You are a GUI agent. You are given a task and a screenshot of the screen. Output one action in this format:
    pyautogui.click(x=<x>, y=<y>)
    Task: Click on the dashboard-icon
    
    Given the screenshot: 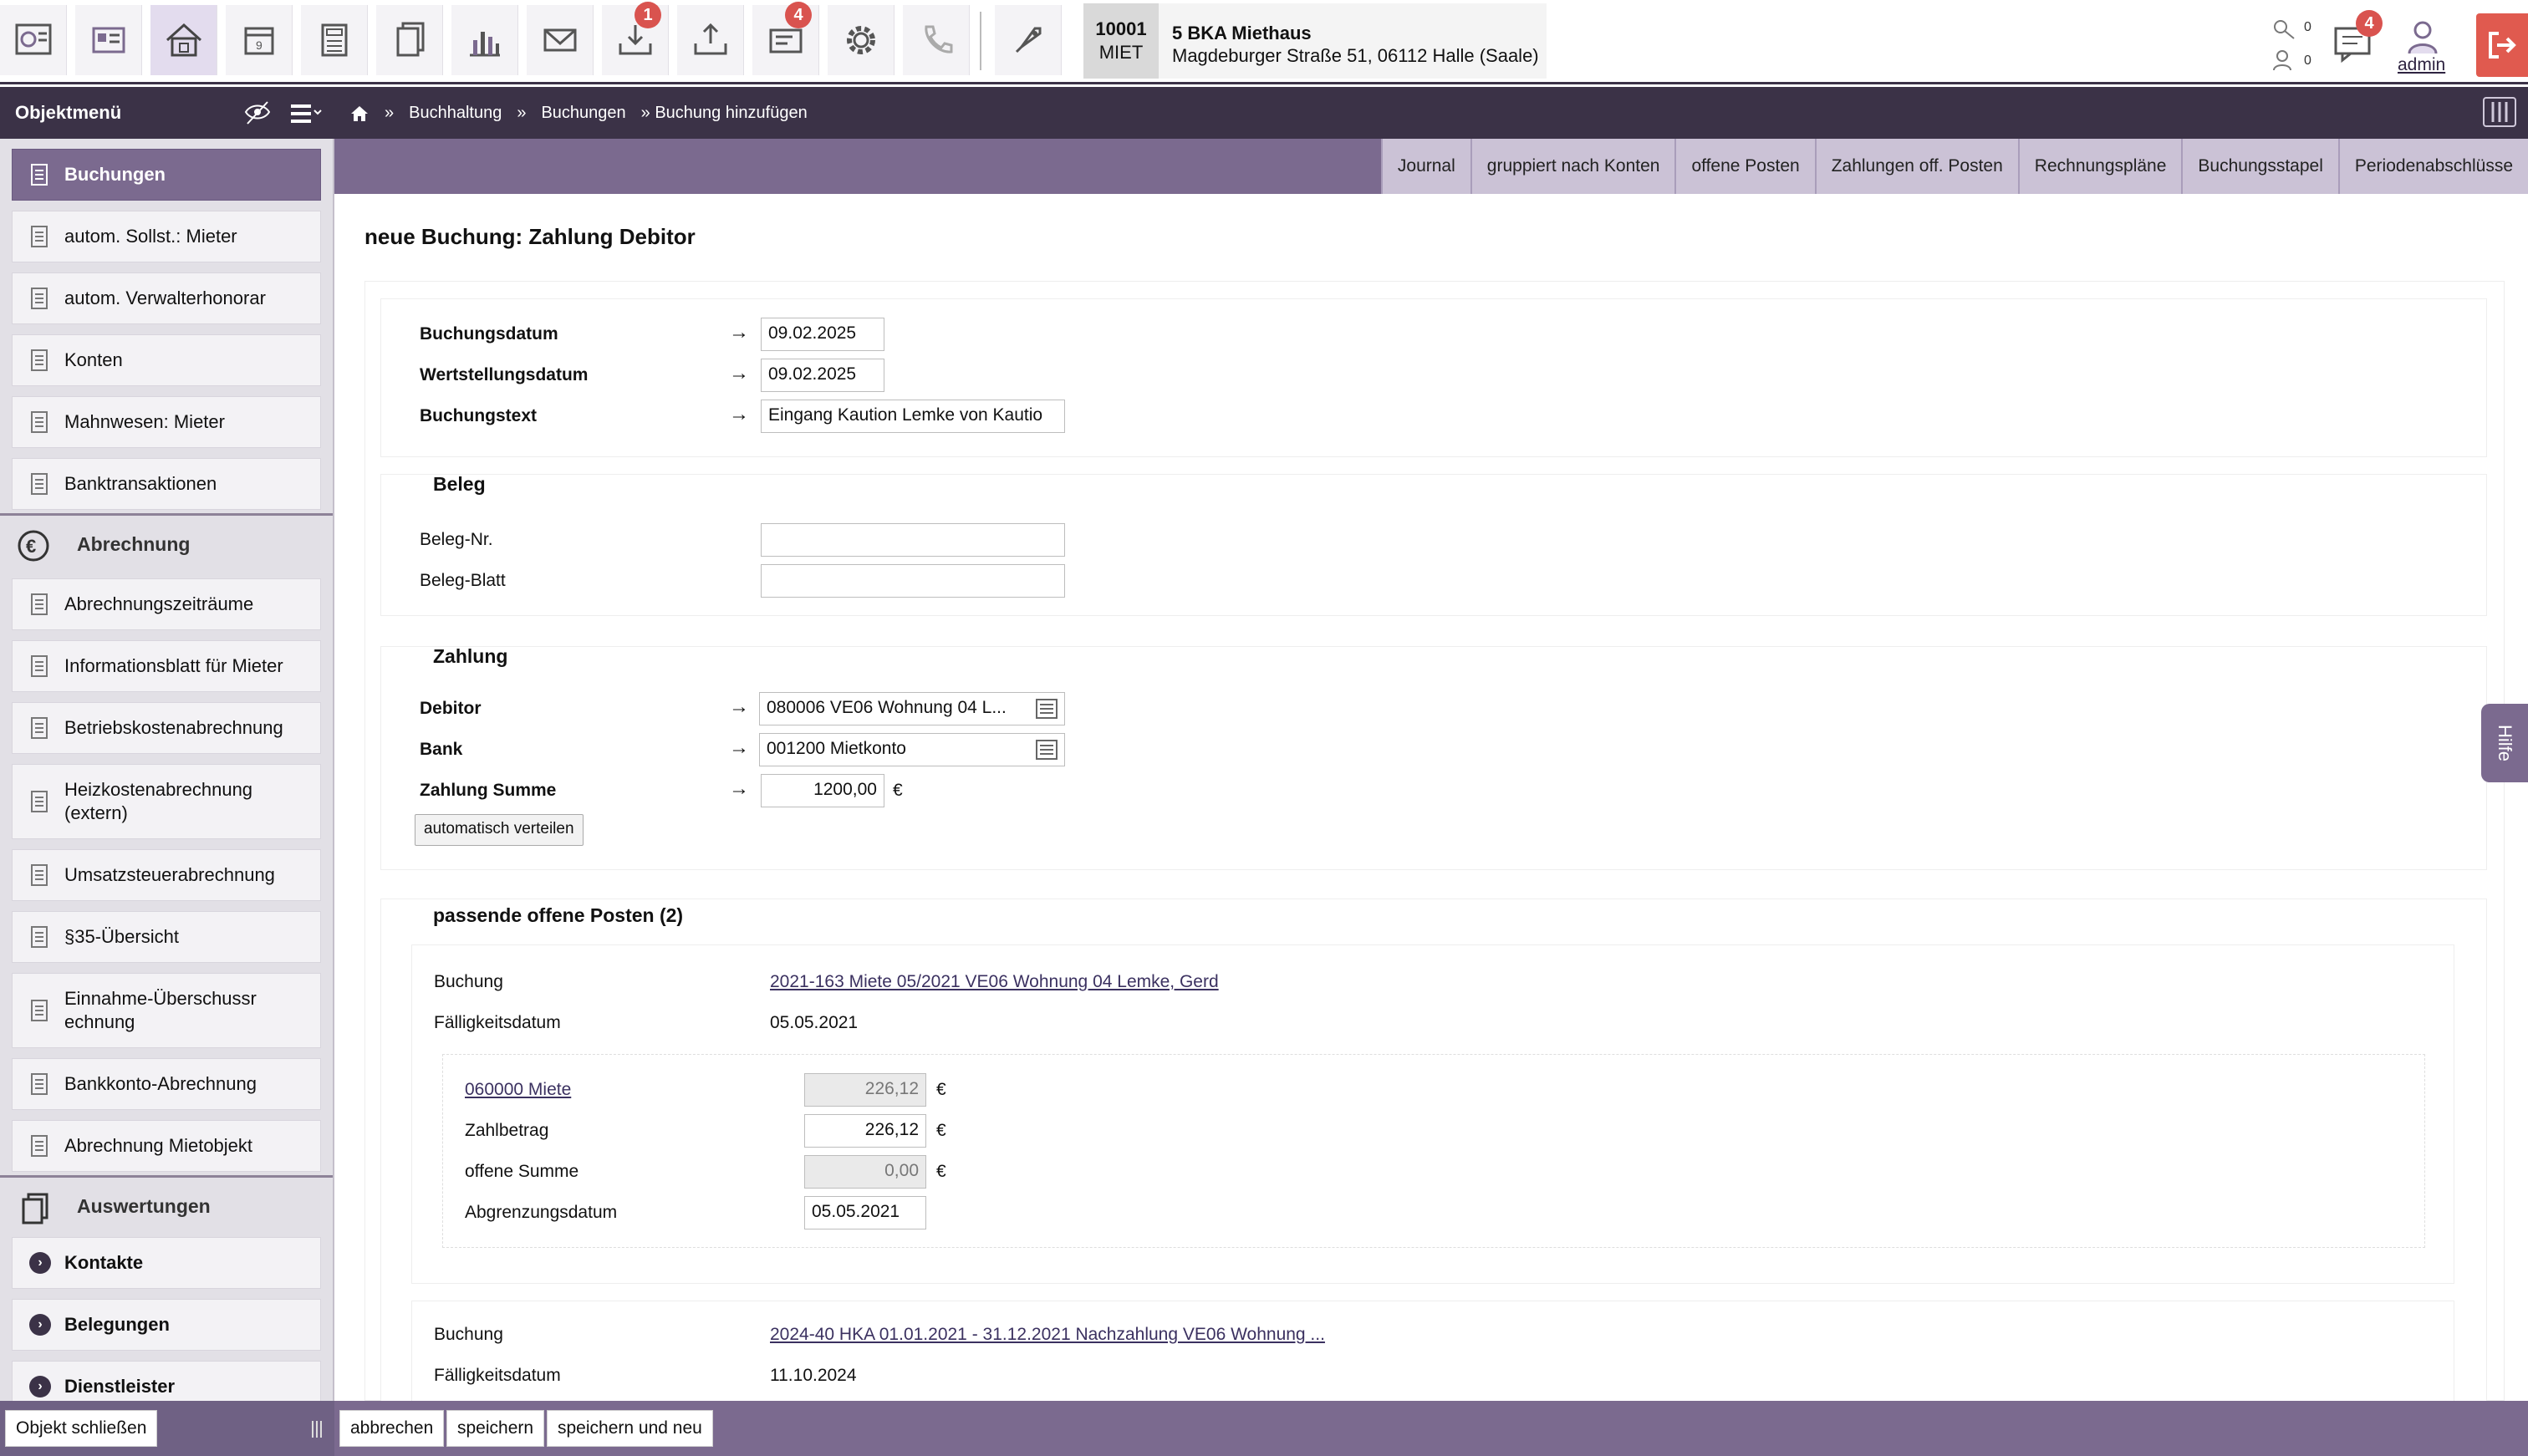 What is the action you would take?
    pyautogui.click(x=33, y=40)
    